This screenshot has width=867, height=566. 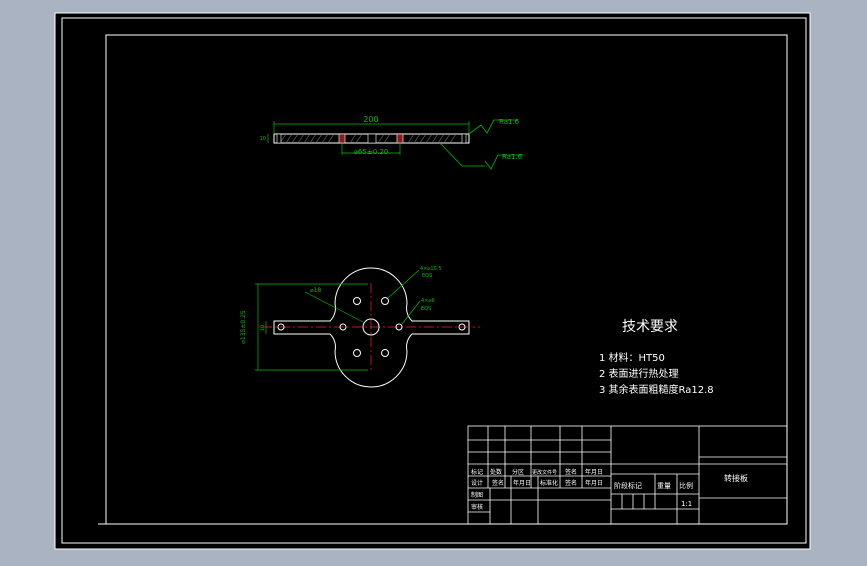 I want to click on dim-length-label: 200, so click(x=370, y=119).